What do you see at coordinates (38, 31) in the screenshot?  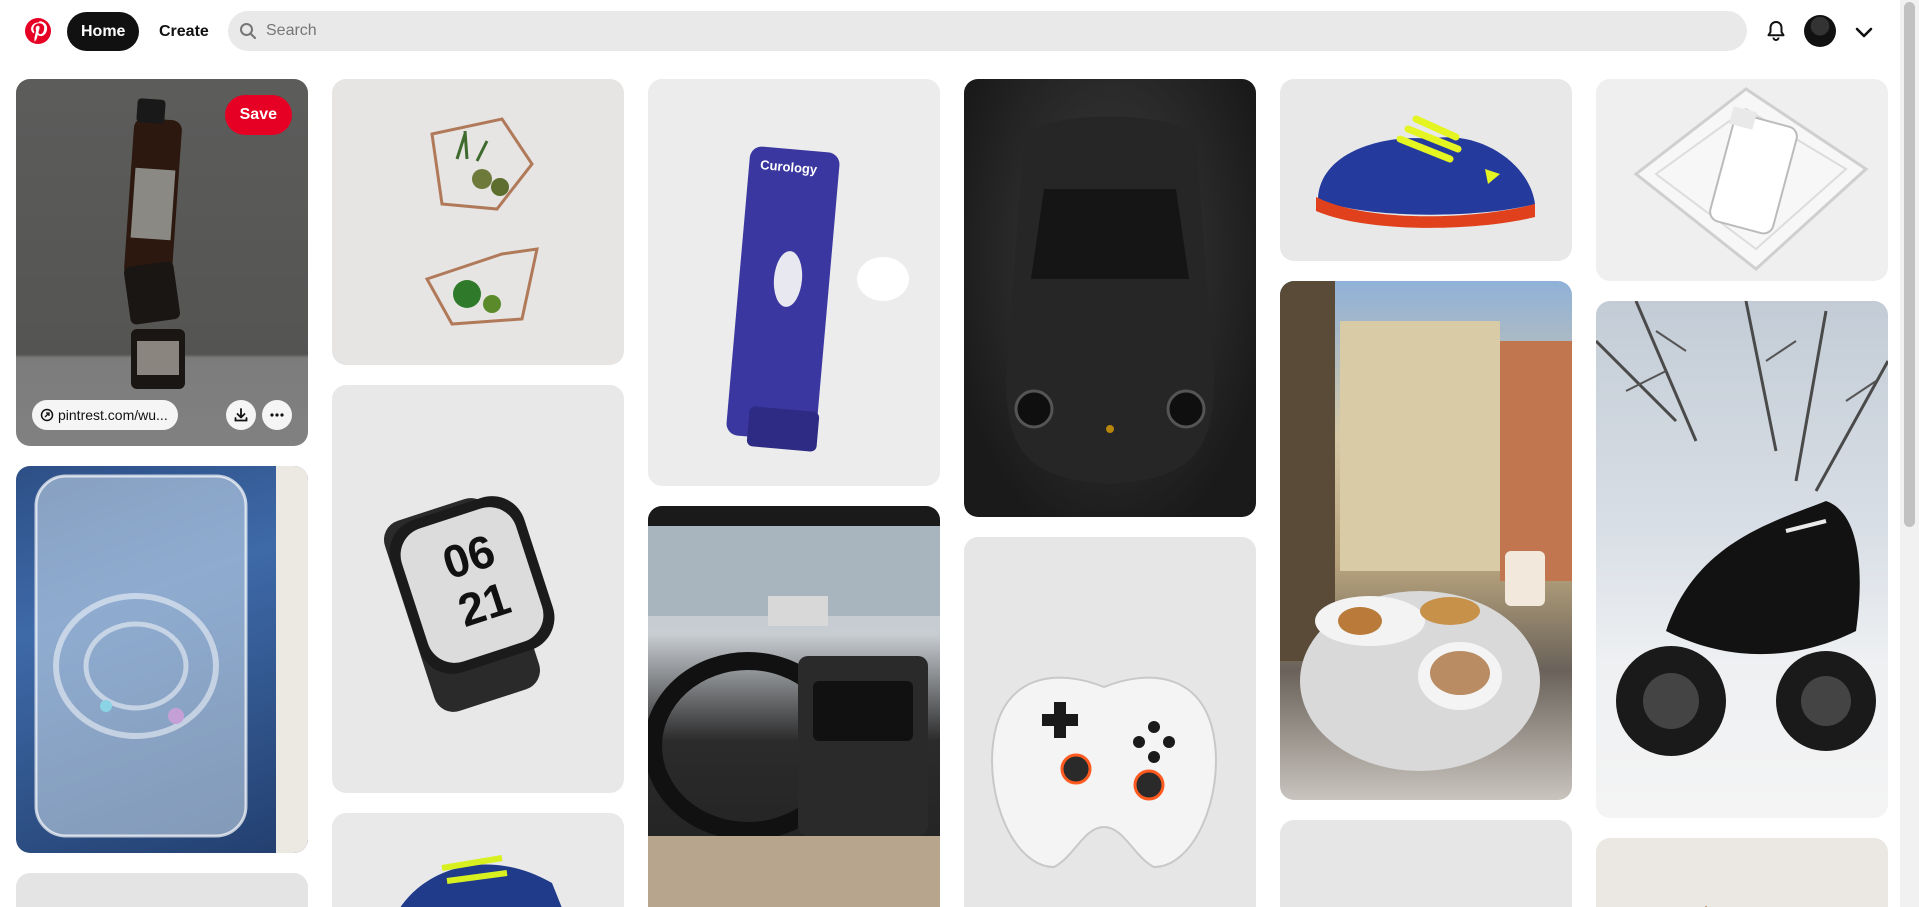 I see `pinterest-logo-icon` at bounding box center [38, 31].